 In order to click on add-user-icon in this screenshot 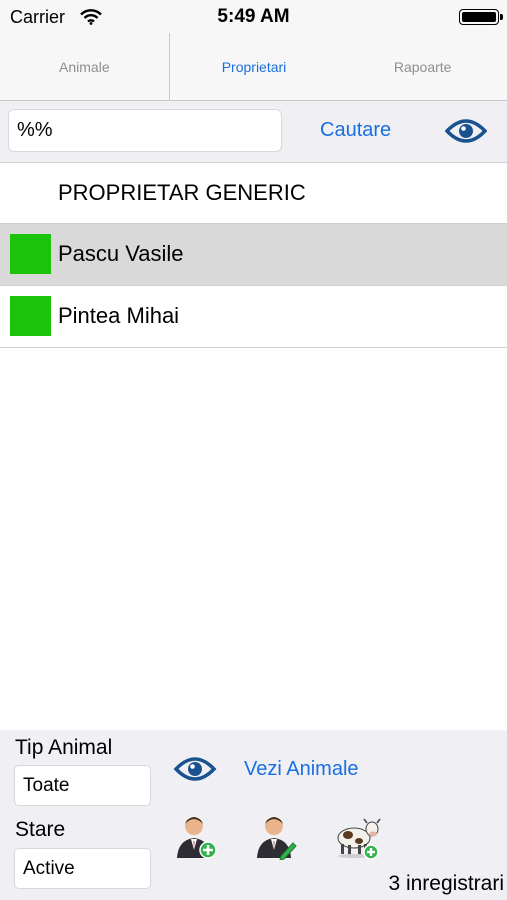, I will do `click(196, 839)`.